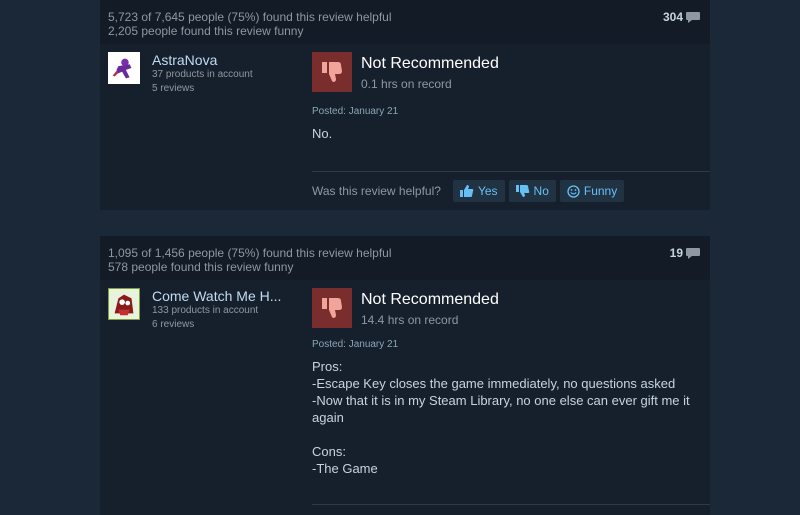  Describe the element at coordinates (216, 311) in the screenshot. I see `author-products: 133 products in account` at that location.